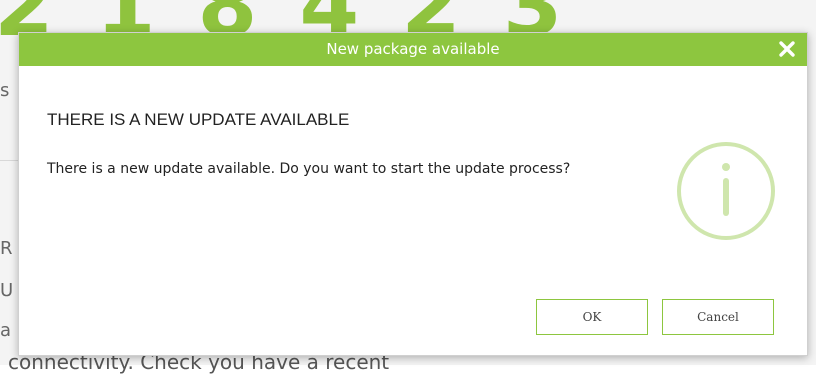  Describe the element at coordinates (198, 119) in the screenshot. I see `dialog-heading: THERE IS A NEW UPDATE AVAILABLE` at that location.